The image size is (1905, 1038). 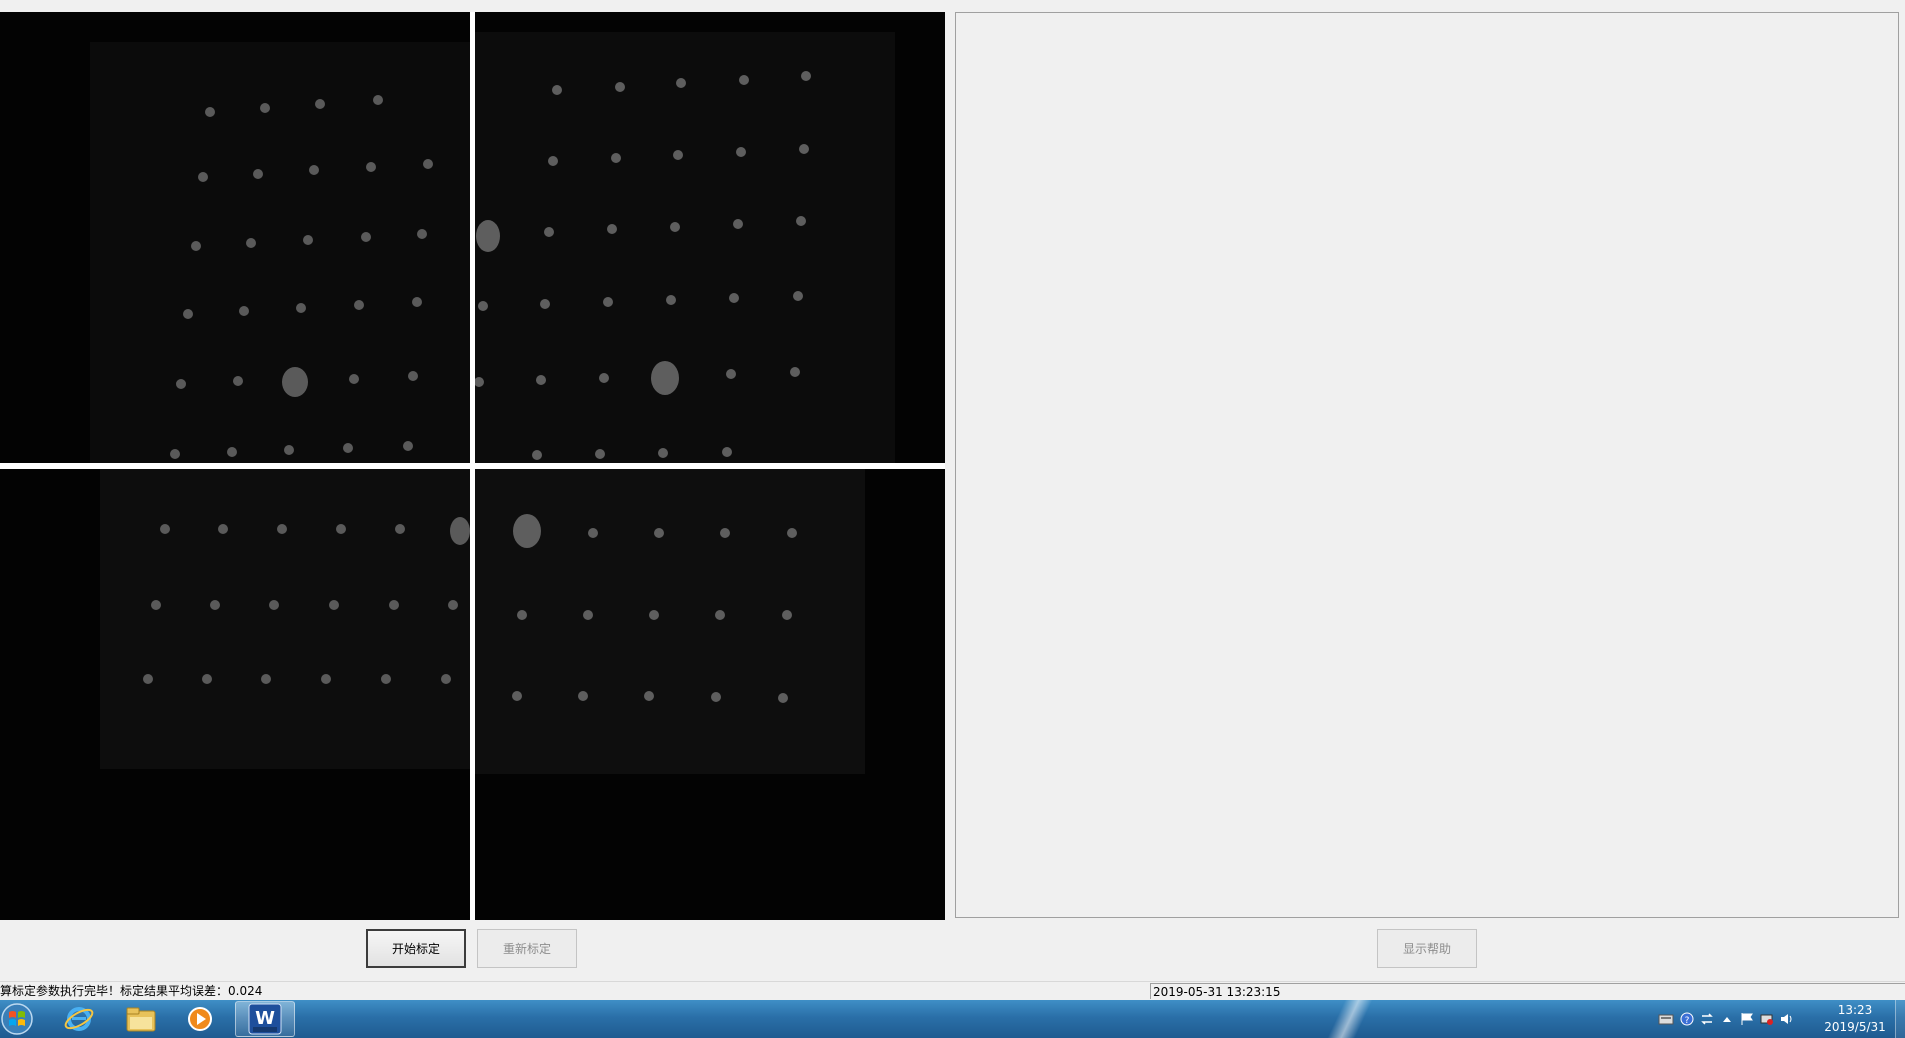 I want to click on keyboard-icon, so click(x=1666, y=1019).